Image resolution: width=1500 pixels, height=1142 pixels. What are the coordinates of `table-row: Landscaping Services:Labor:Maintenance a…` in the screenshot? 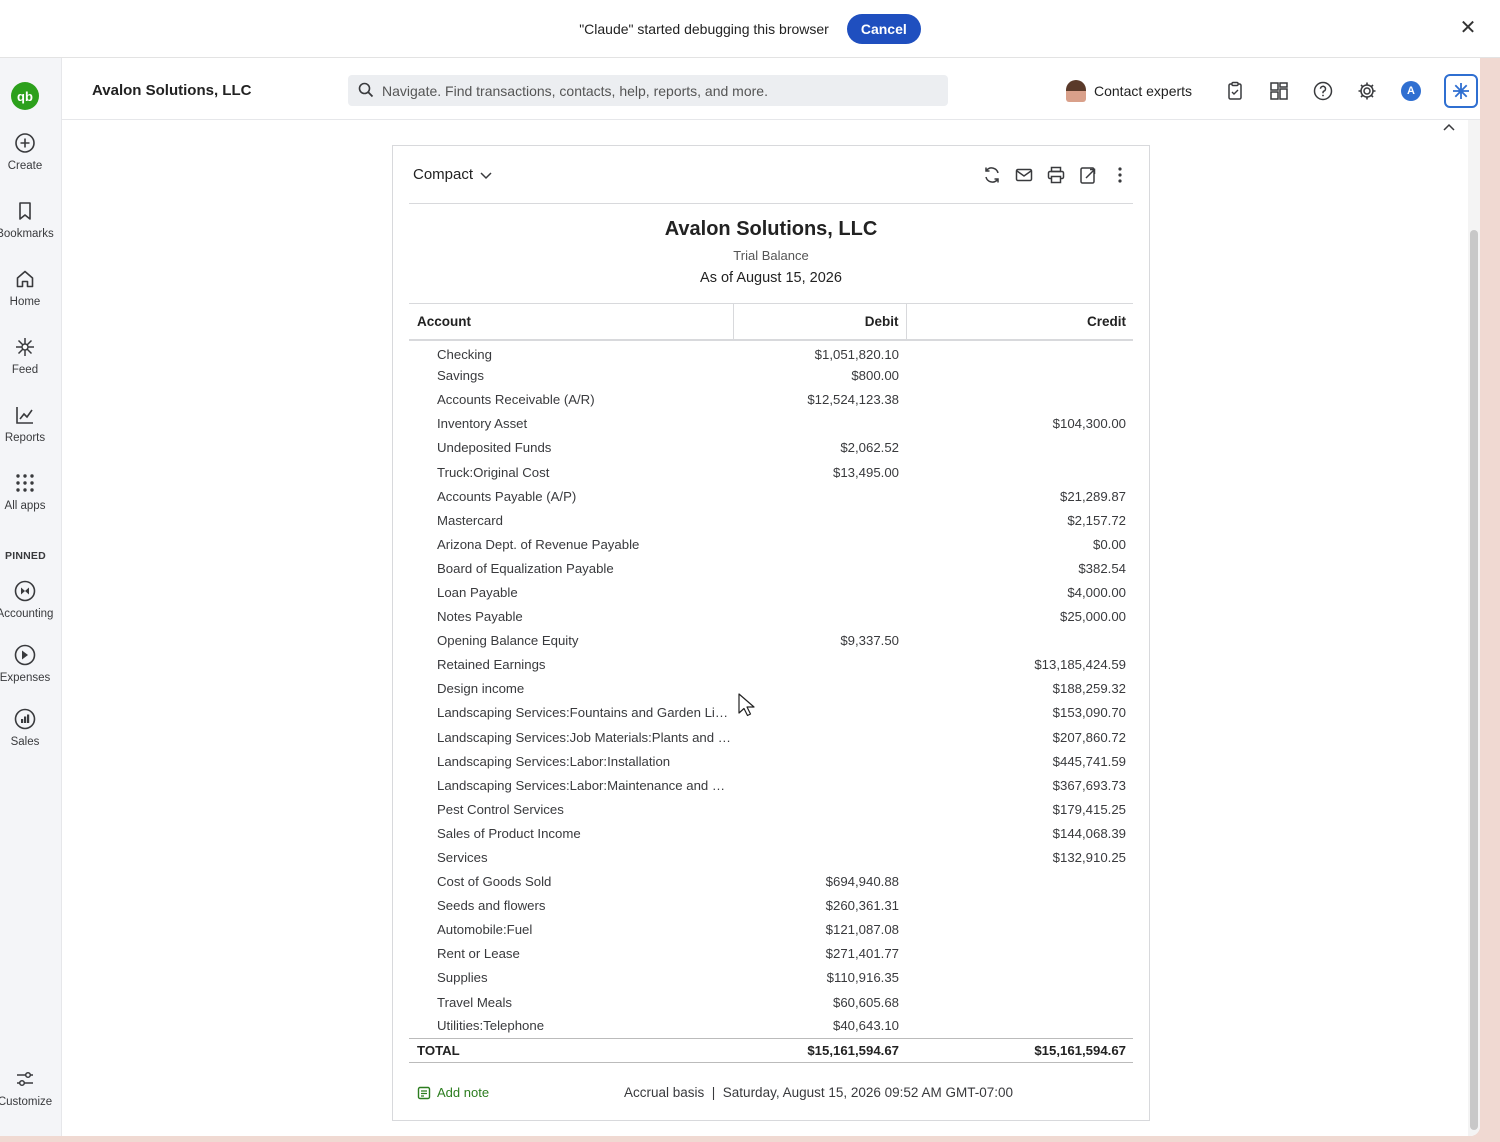 It's located at (771, 785).